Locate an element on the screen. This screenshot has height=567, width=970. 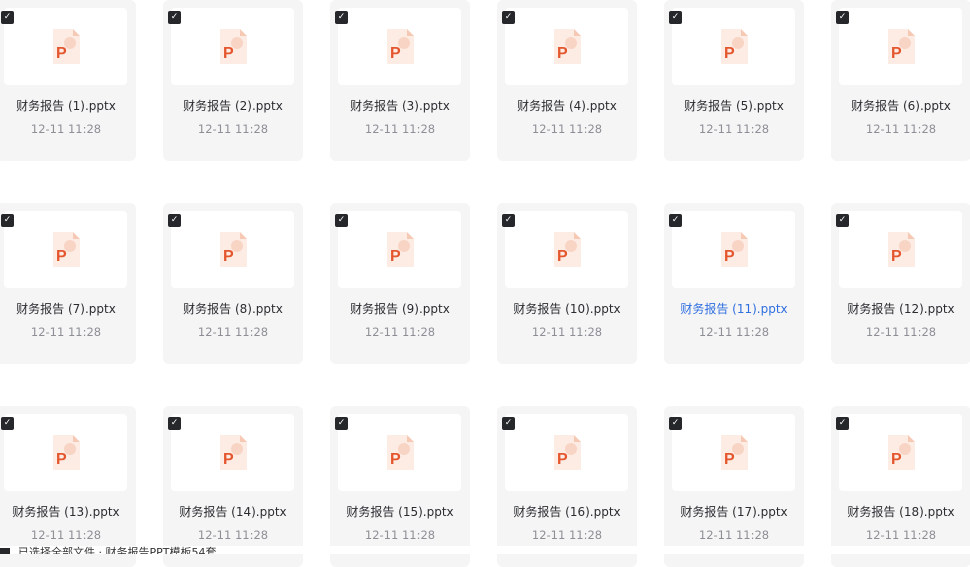
file-name: 财务报告 (1).pptx is located at coordinates (66, 106).